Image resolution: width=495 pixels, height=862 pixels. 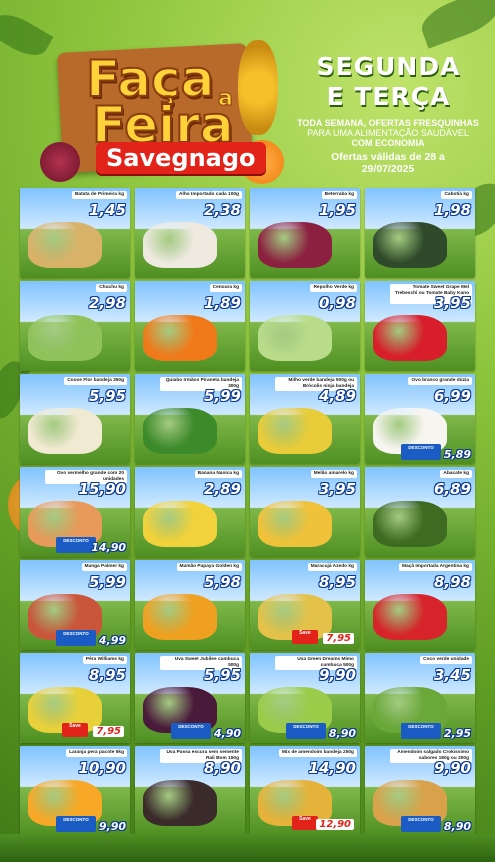 What do you see at coordinates (222, 675) in the screenshot?
I see `product-price: 5,95` at bounding box center [222, 675].